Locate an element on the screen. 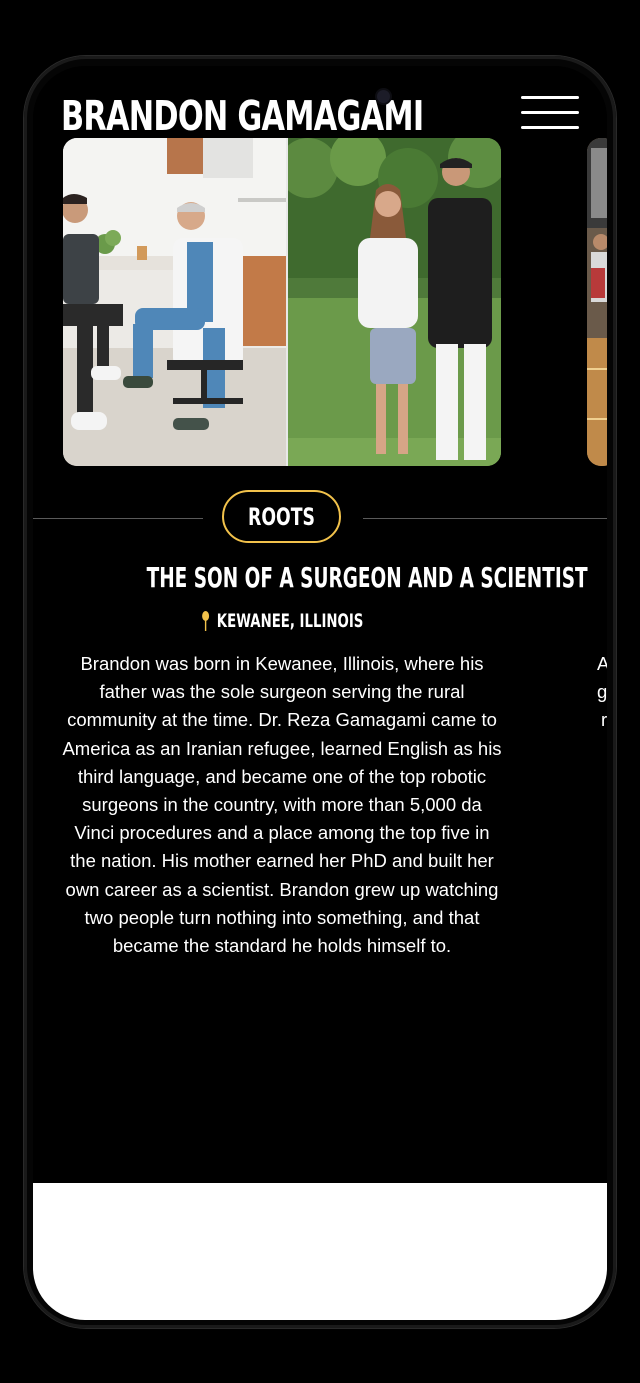  menu-button is located at coordinates (550, 114).